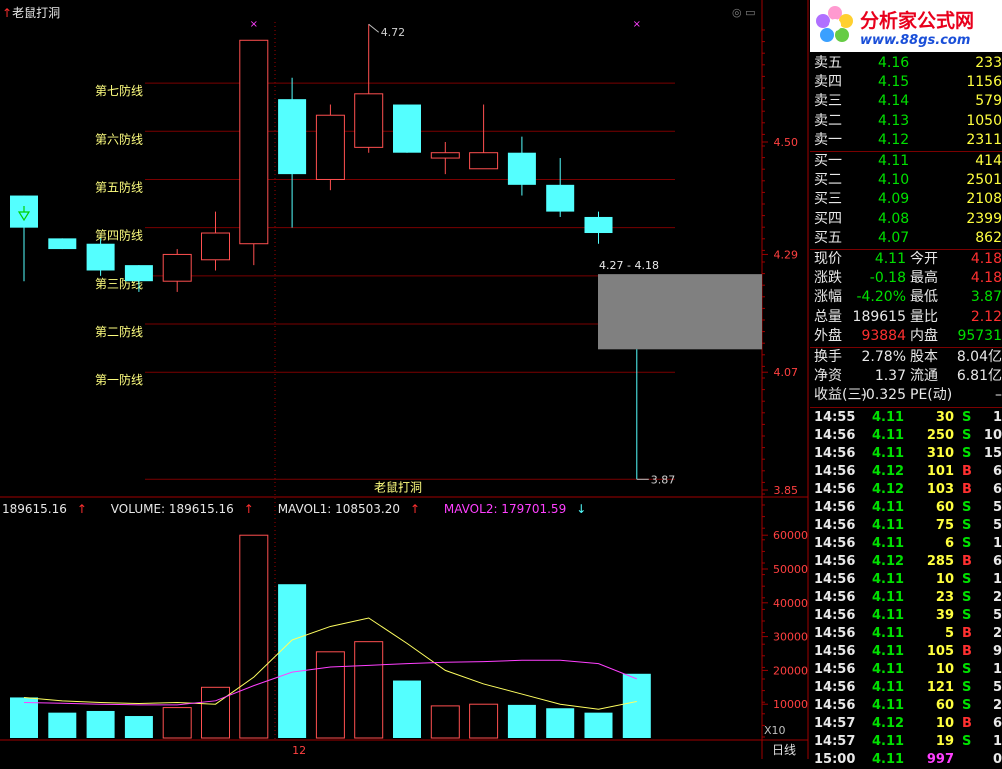 The height and width of the screenshot is (769, 1002). What do you see at coordinates (940, 651) in the screenshot?
I see `tick-volume: 105` at bounding box center [940, 651].